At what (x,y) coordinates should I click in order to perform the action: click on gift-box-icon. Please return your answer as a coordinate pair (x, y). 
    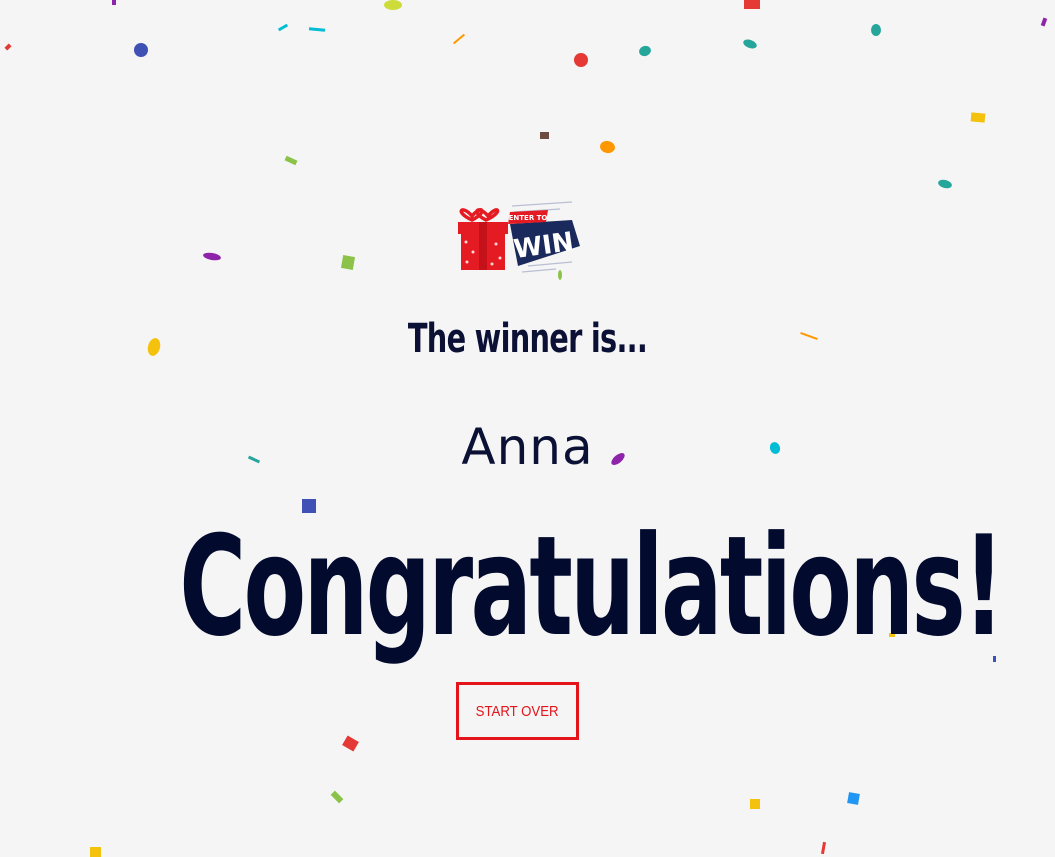
    Looking at the image, I should click on (483, 239).